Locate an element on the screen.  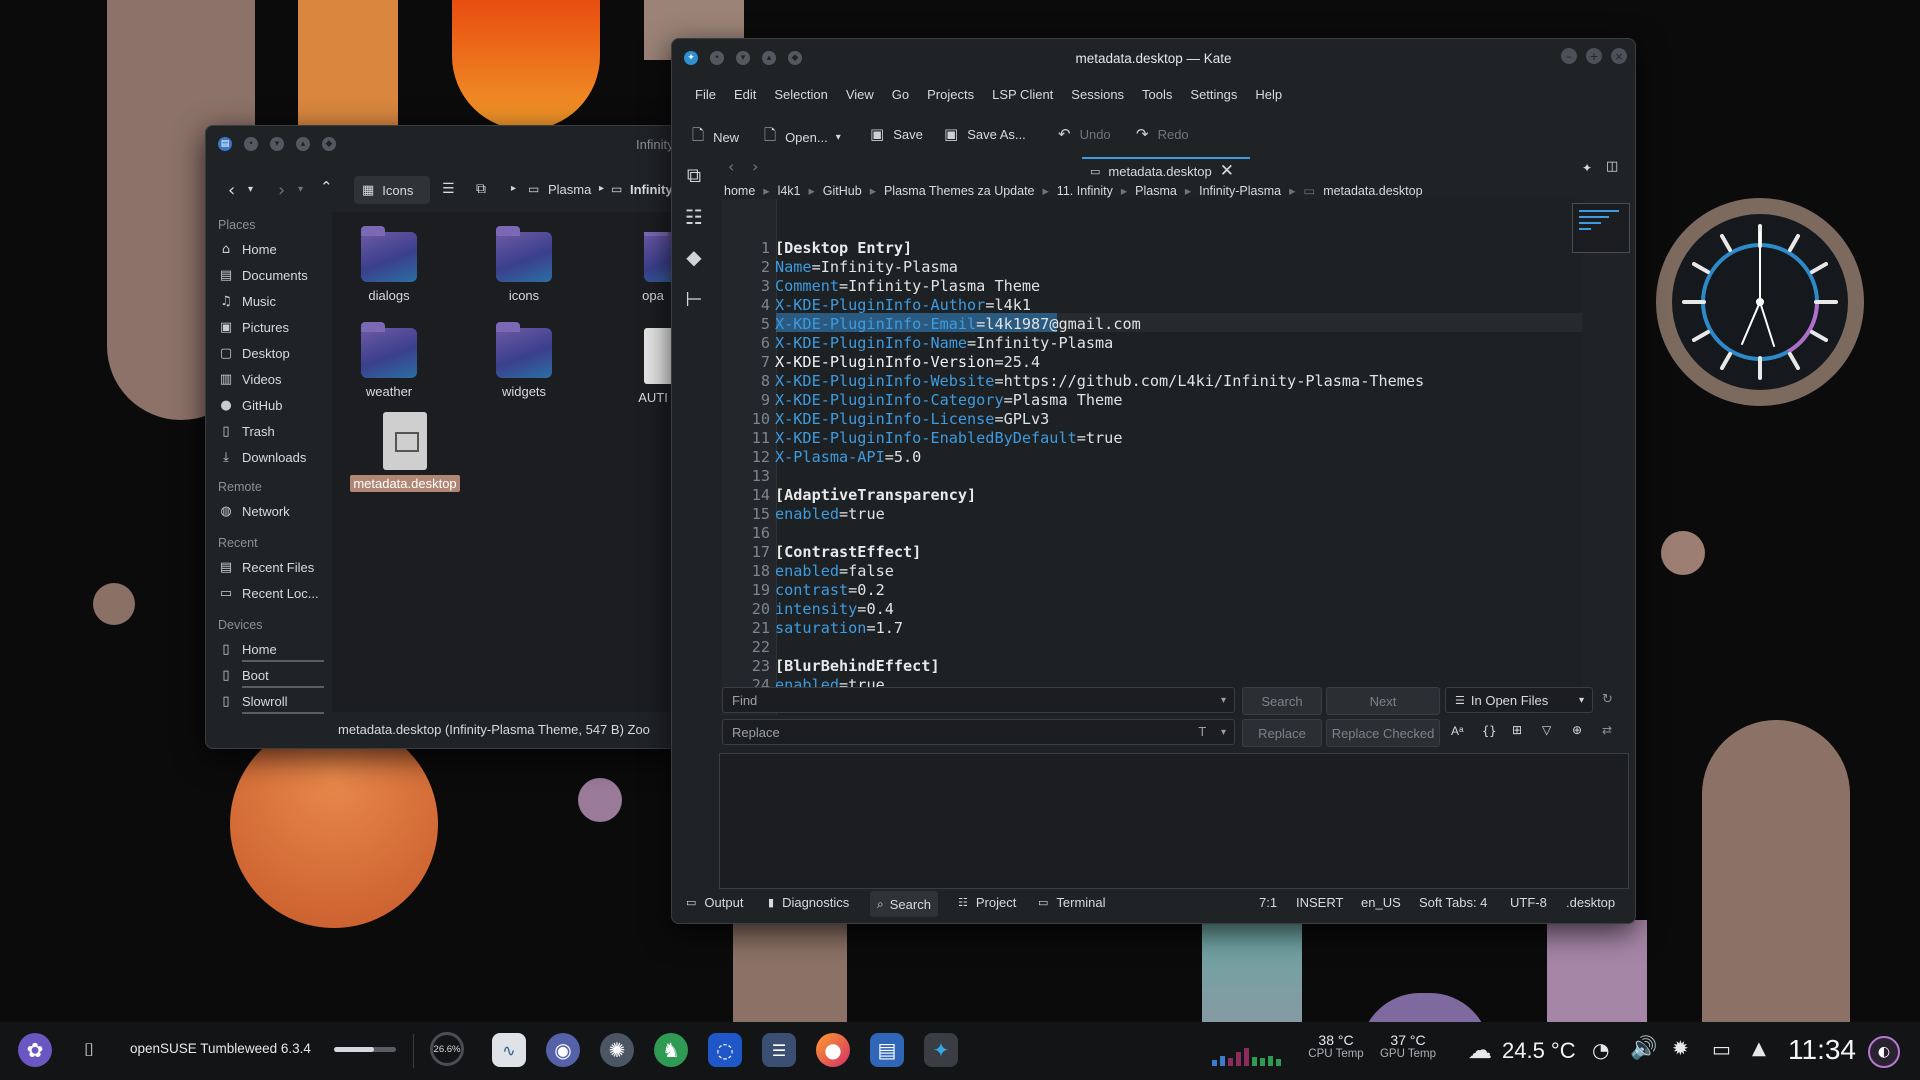
tab-terminal: ▭ Terminal is located at coordinates (1072, 902).